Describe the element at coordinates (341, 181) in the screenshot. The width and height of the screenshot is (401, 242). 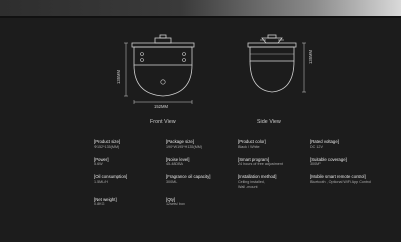
I see `spec-value: Bluetooth , Optional WiFi App Control` at that location.